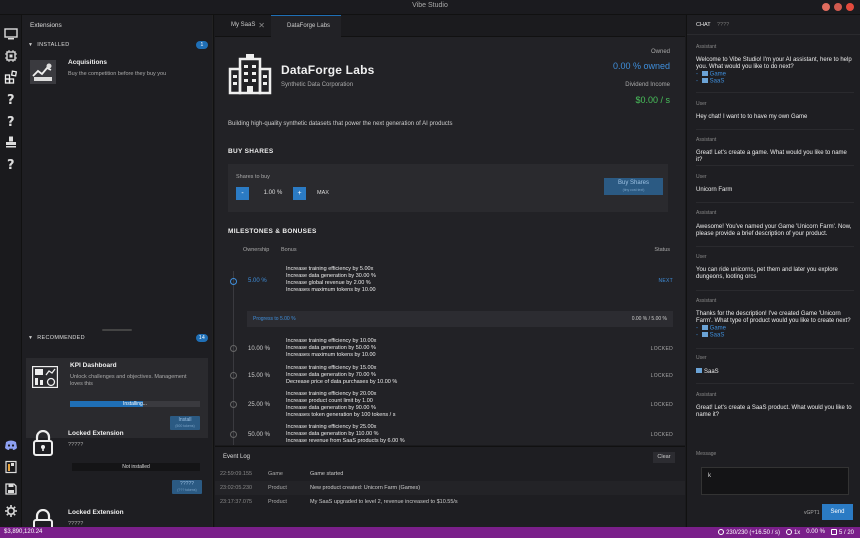 The image size is (860, 538). What do you see at coordinates (815, 532) in the screenshot?
I see `share-percent: 0.00 %` at bounding box center [815, 532].